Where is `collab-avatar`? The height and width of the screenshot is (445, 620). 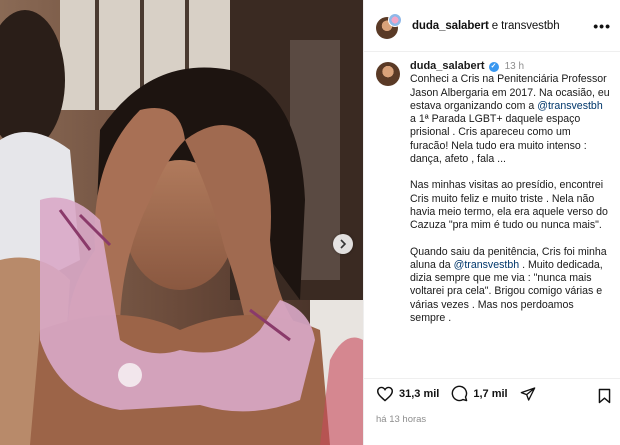 collab-avatar is located at coordinates (389, 25).